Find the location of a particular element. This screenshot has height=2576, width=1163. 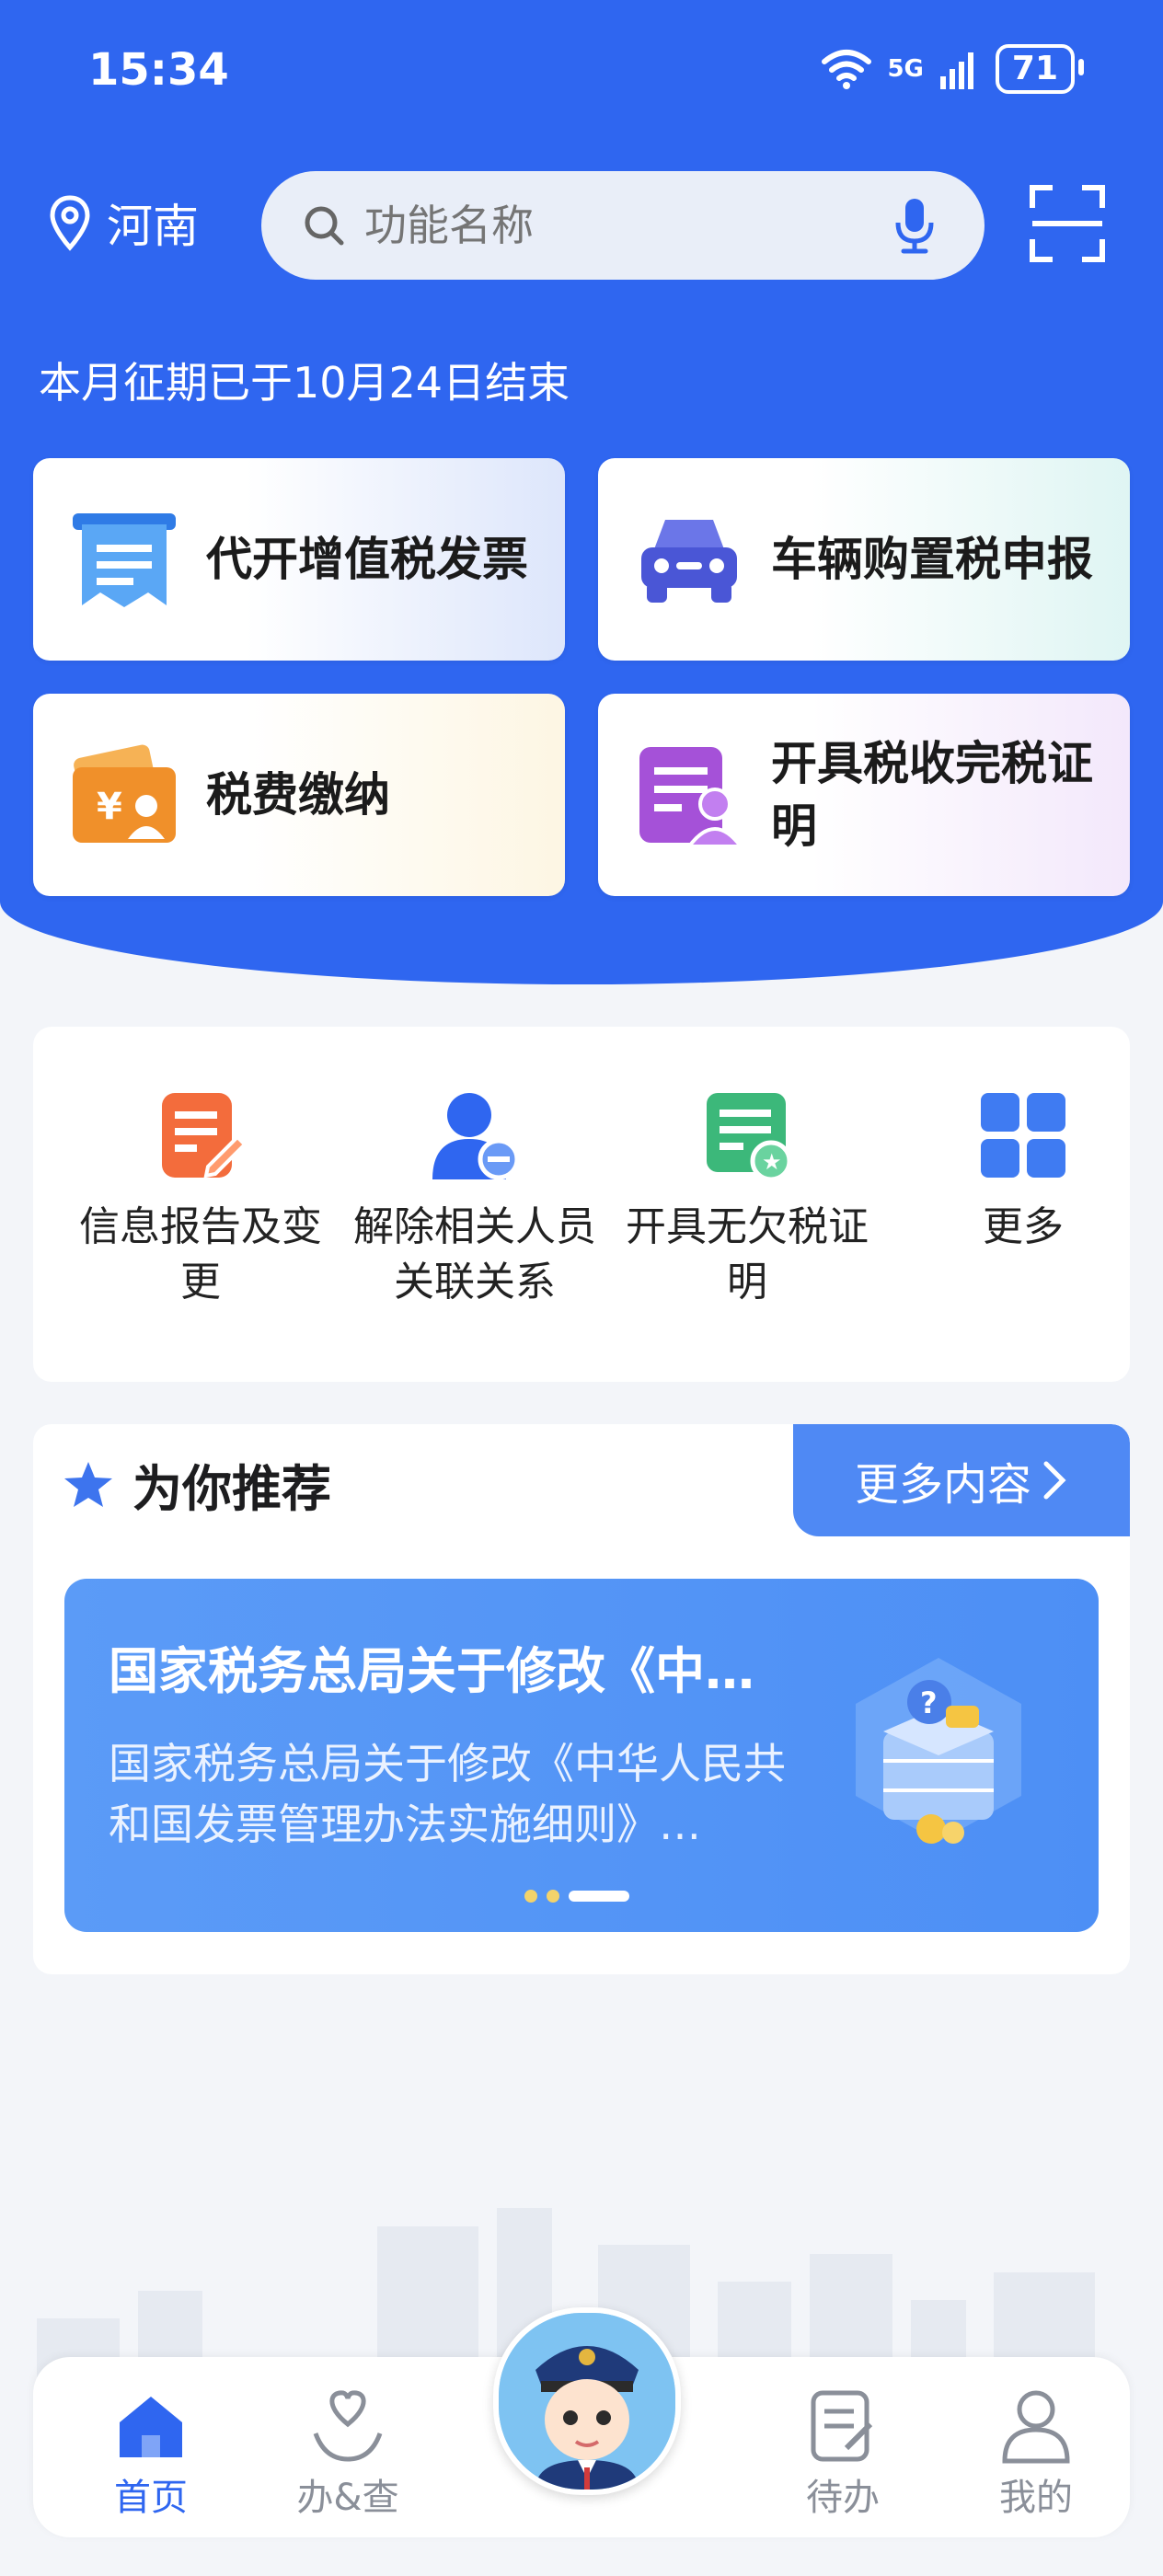

card-tax-certificate: 开具税收完税证明 is located at coordinates (864, 795).